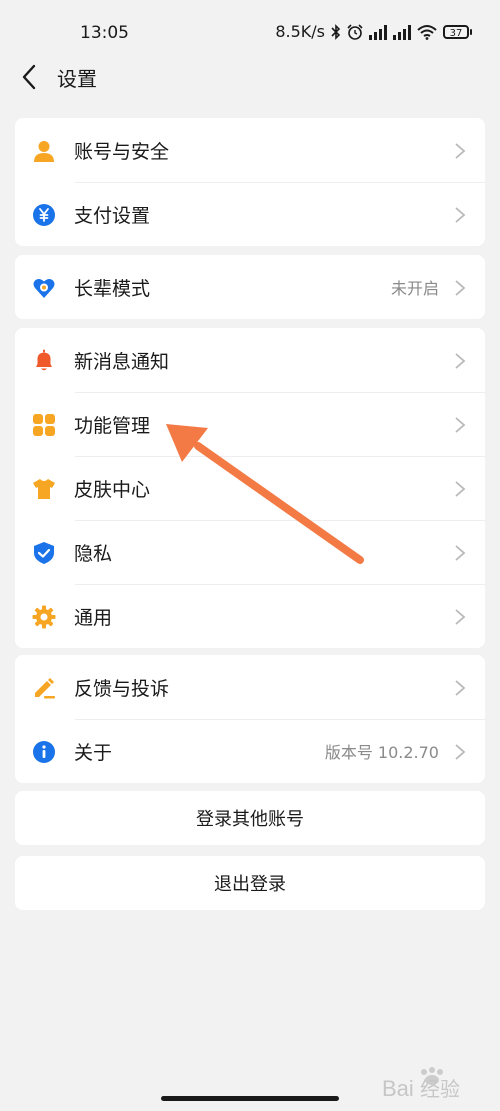  What do you see at coordinates (250, 616) in the screenshot?
I see `settings-item-general: 通用` at bounding box center [250, 616].